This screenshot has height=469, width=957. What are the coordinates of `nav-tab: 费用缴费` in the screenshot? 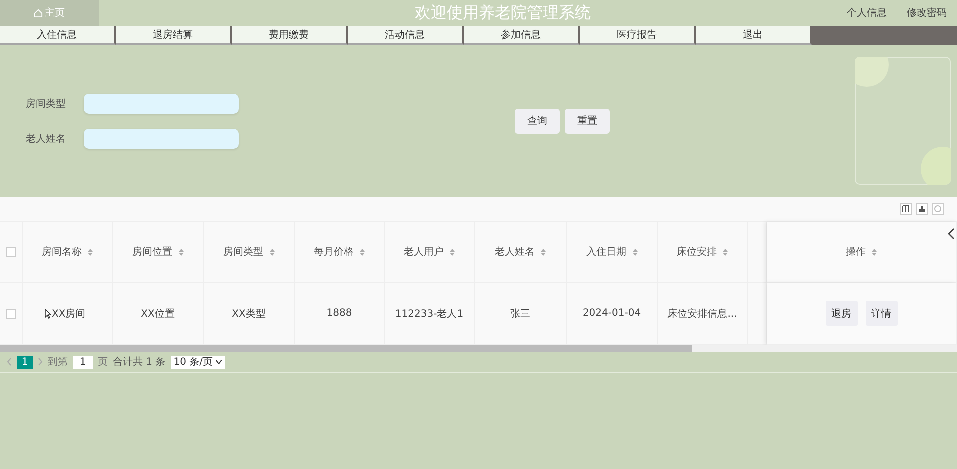 It's located at (290, 35).